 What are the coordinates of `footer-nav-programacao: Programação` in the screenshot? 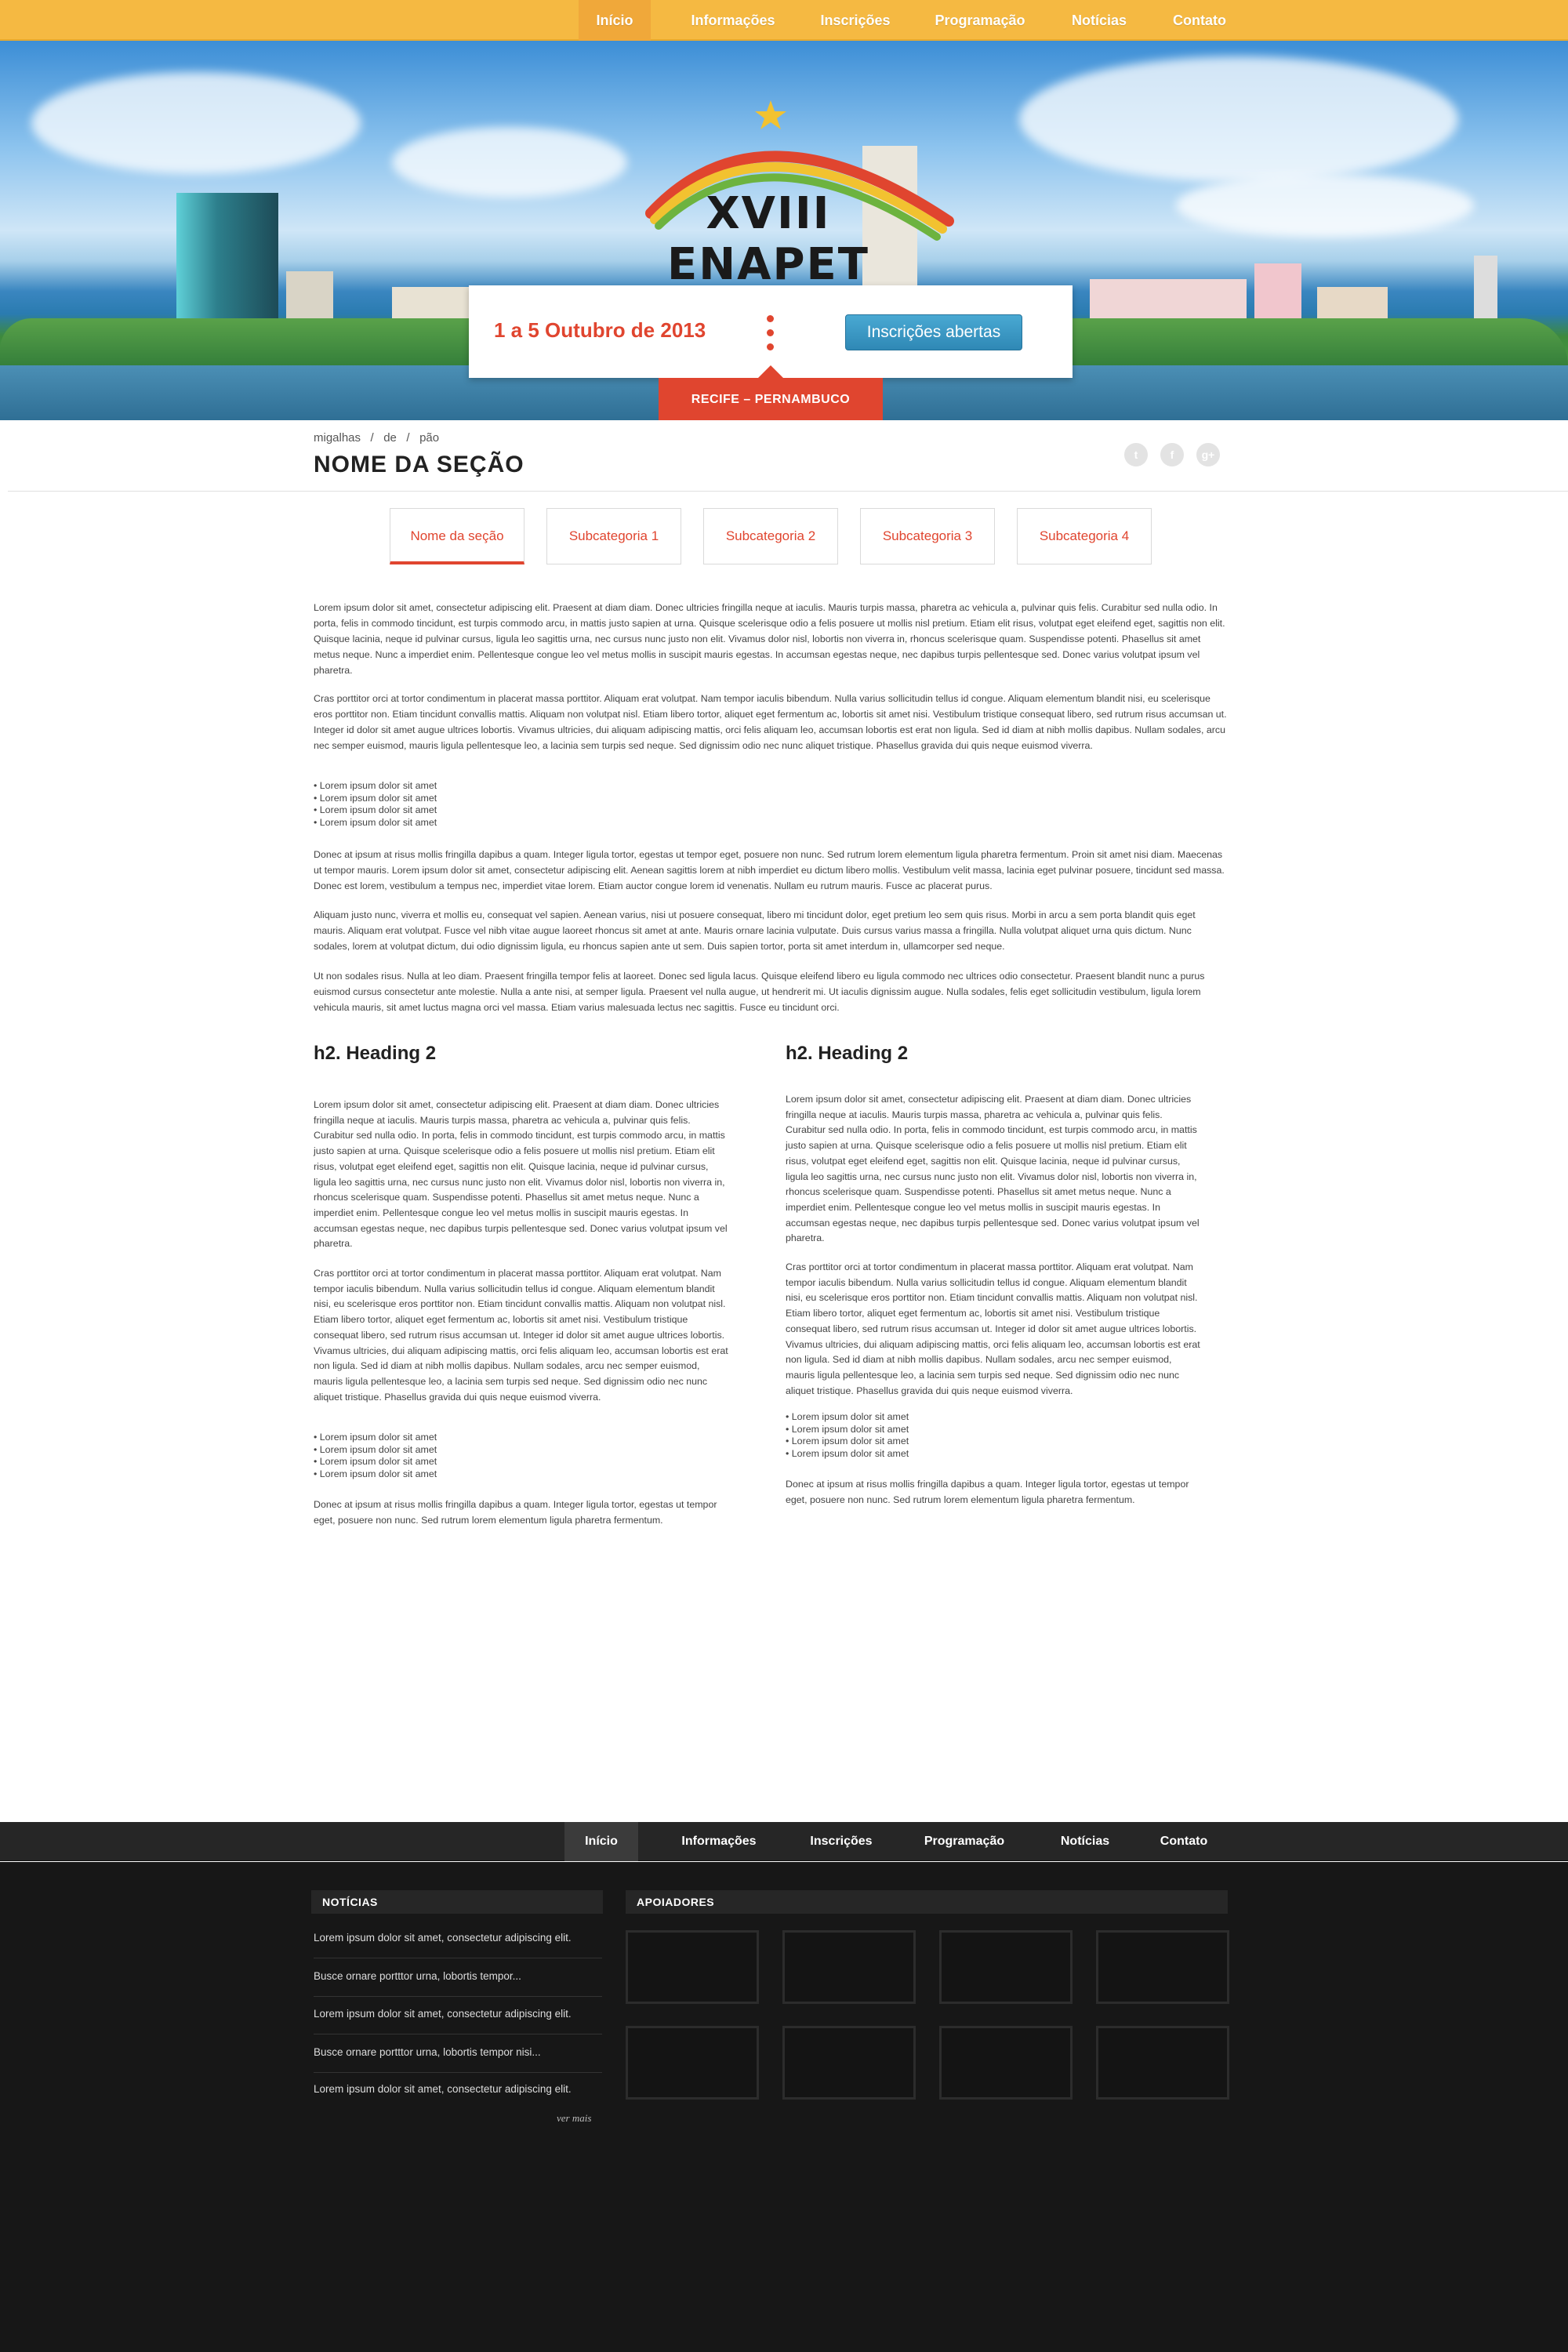 It's located at (964, 1841).